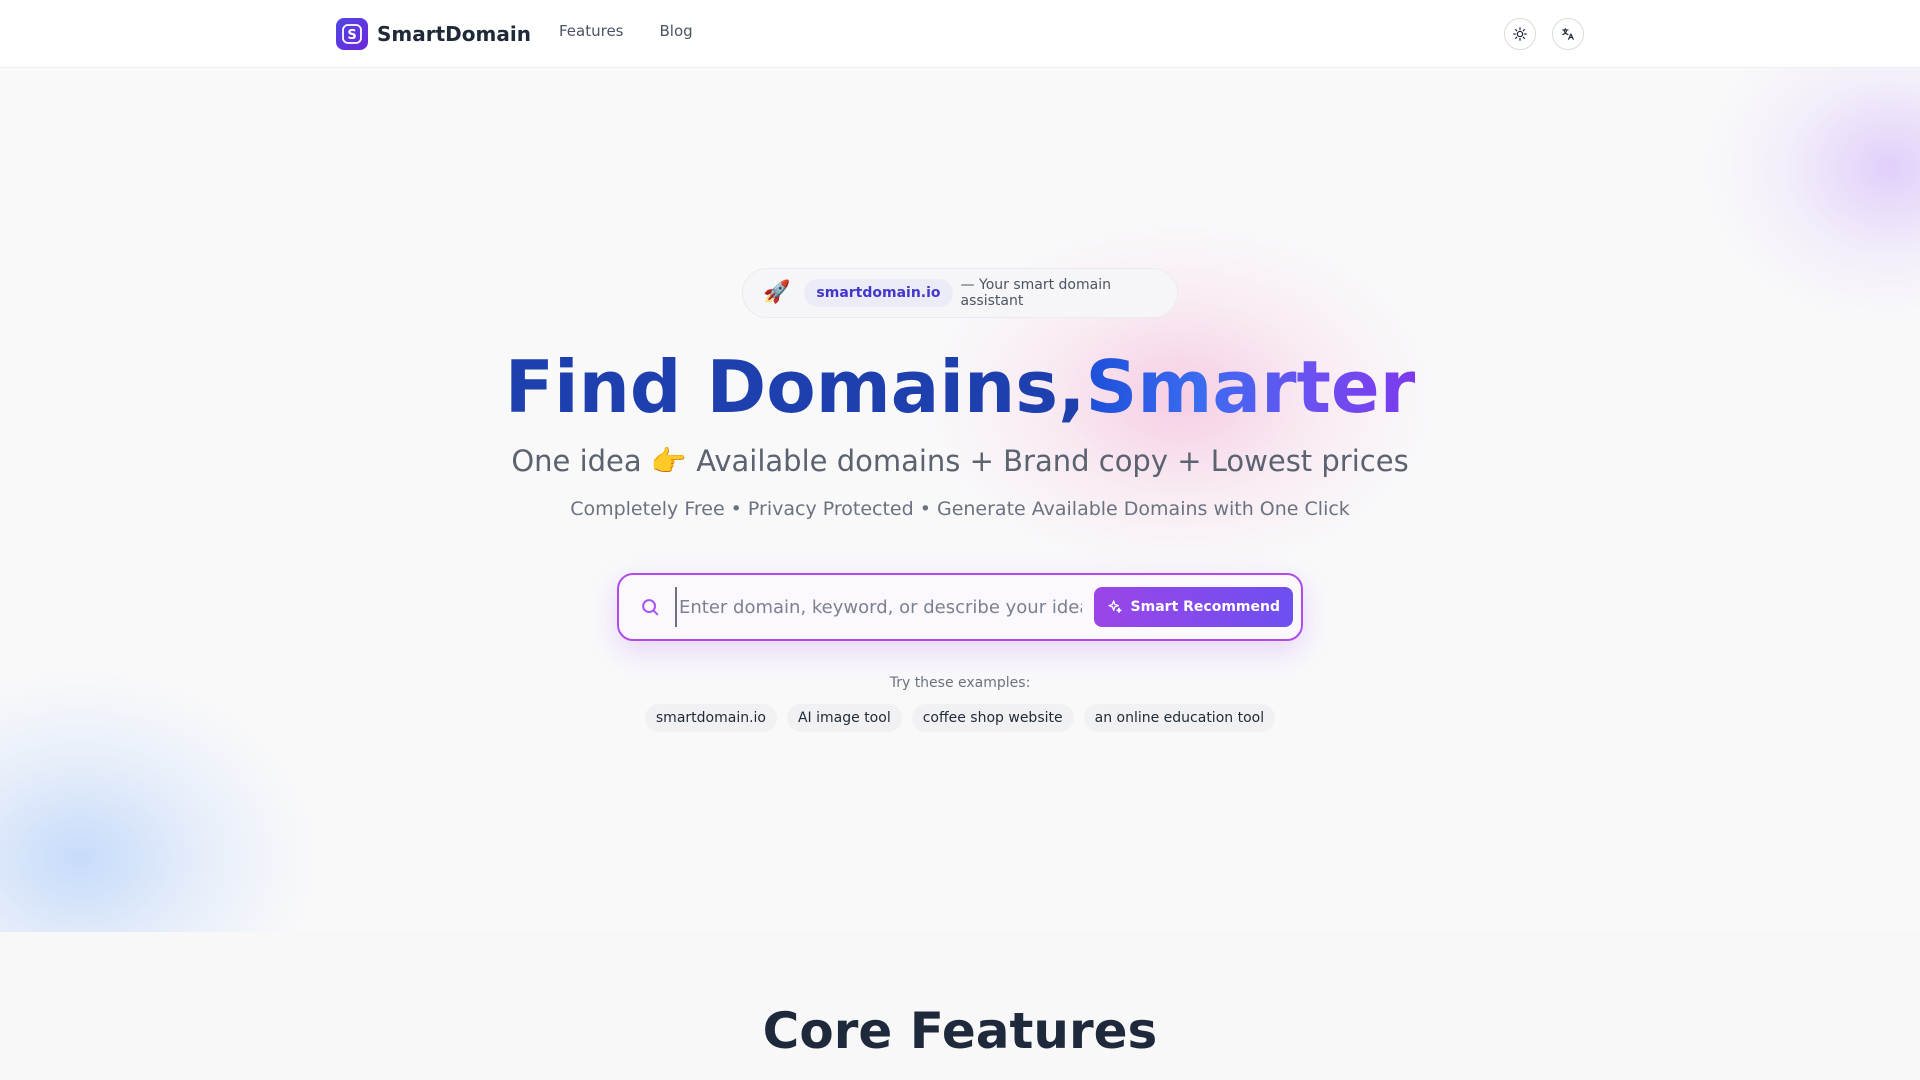  What do you see at coordinates (960, 34) in the screenshot?
I see `site-header: S SmartDomain Features Blog` at bounding box center [960, 34].